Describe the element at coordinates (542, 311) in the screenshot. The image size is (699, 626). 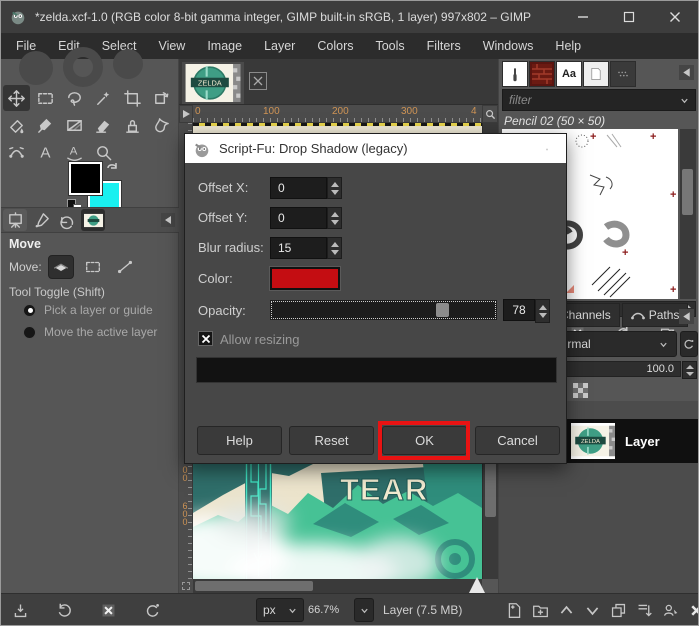
I see `opacity-spinner` at that location.